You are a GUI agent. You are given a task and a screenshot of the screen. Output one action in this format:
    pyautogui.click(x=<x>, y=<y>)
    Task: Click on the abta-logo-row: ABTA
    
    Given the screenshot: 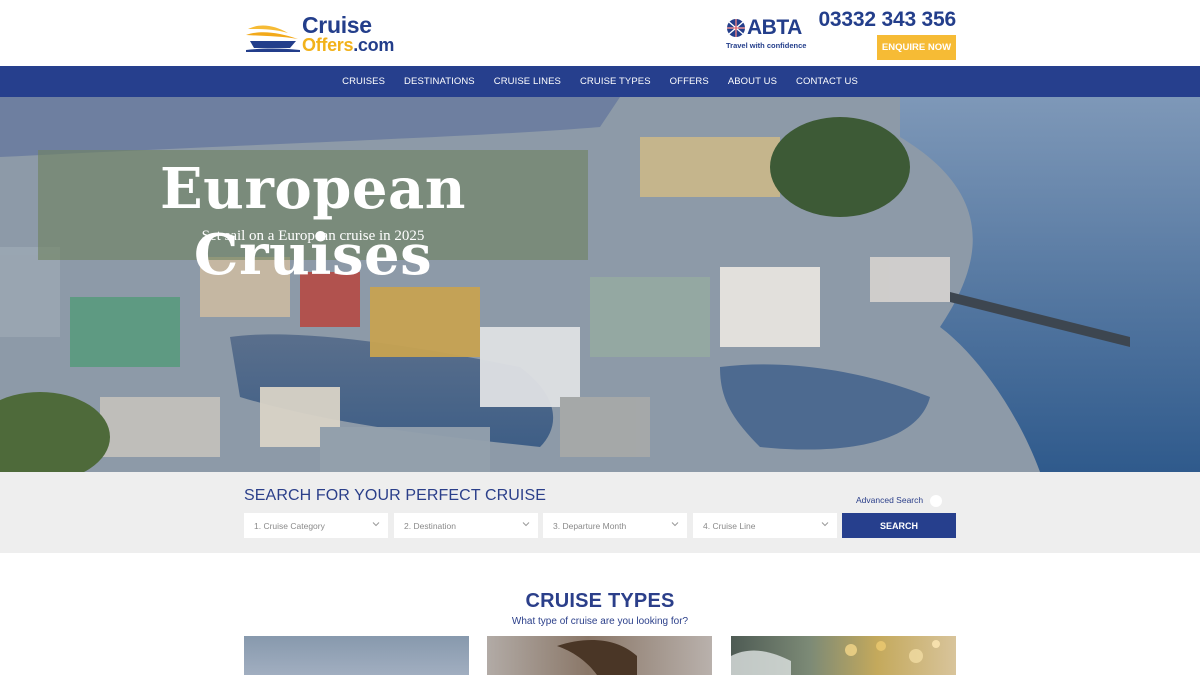 What is the action you would take?
    pyautogui.click(x=766, y=28)
    